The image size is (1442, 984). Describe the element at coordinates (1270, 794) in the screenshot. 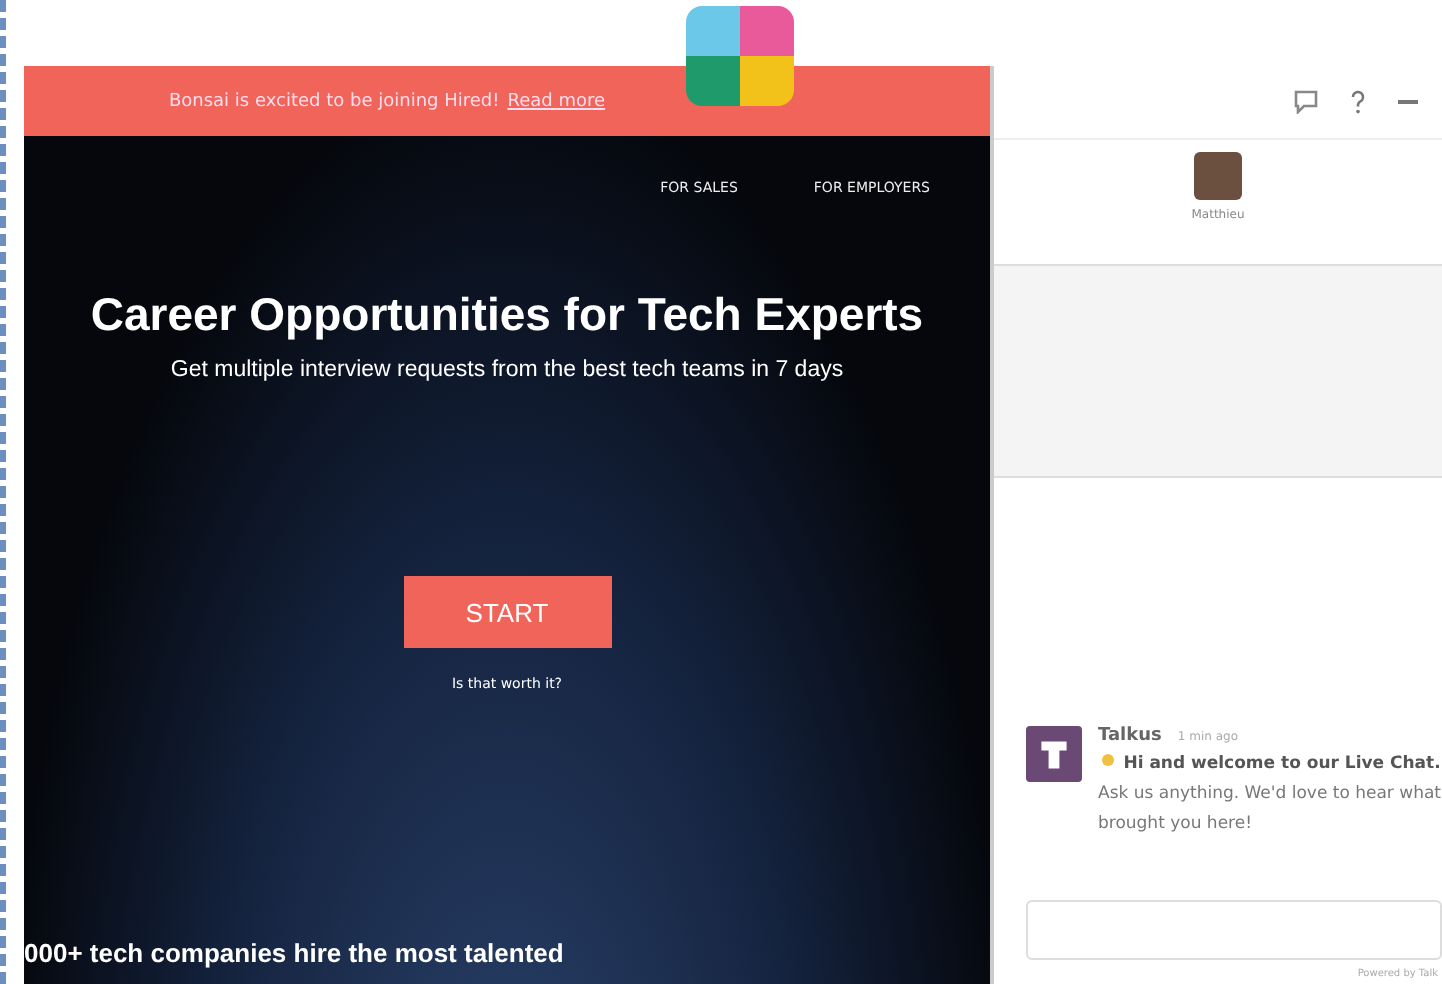

I see `chat-message: Hi and welcome to our Live Chat. Ask us anything. We'd love to hear what brought you here!` at that location.